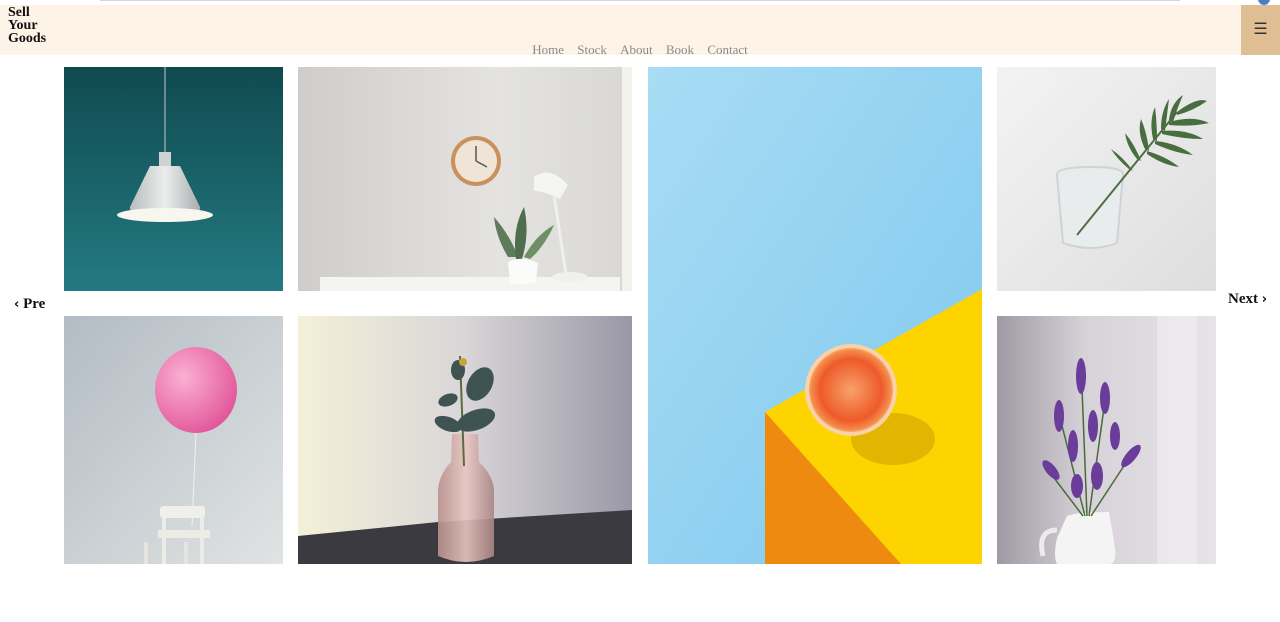 The width and height of the screenshot is (1280, 622). I want to click on pendant-lamp-image, so click(173, 179).